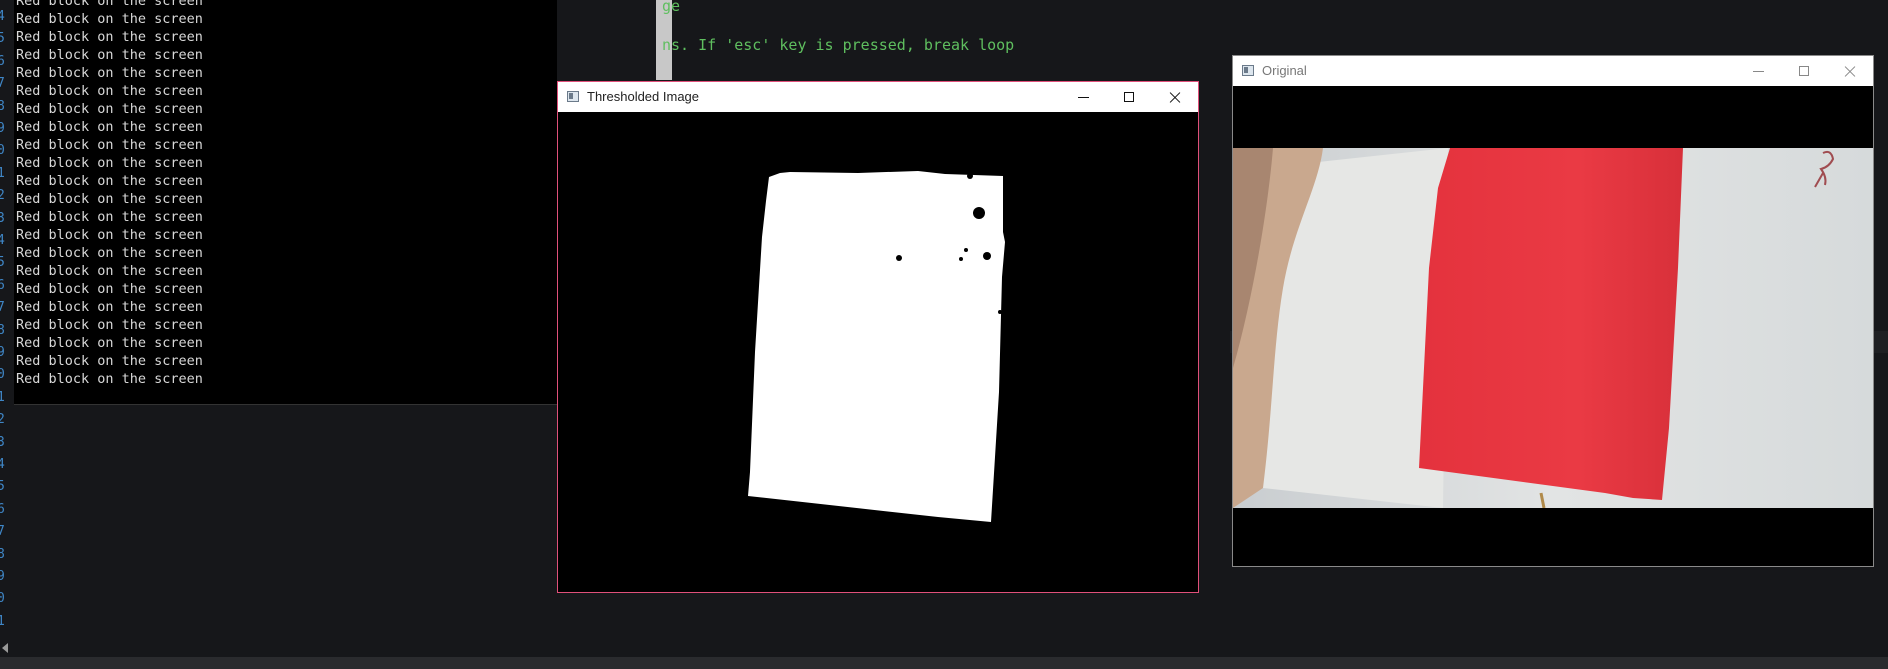 Image resolution: width=1888 pixels, height=669 pixels. Describe the element at coordinates (878, 97) in the screenshot. I see `window-titlebar: Thresholded Image` at that location.